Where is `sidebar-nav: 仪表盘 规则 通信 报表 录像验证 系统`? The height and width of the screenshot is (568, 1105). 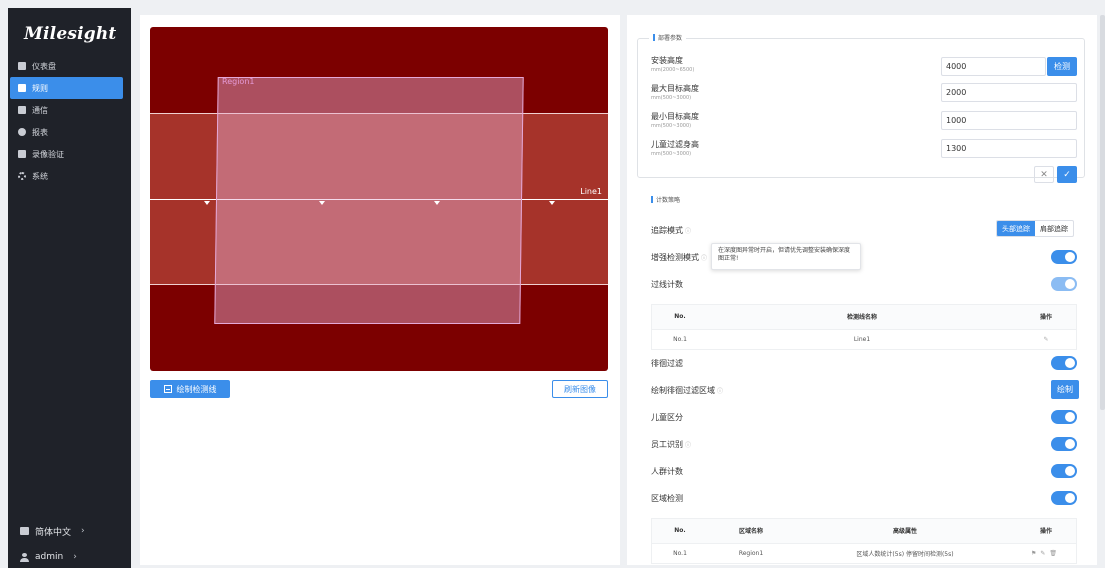
sidebar-nav: 仪表盘 规则 通信 报表 录像验证 系统 is located at coordinates (69, 121).